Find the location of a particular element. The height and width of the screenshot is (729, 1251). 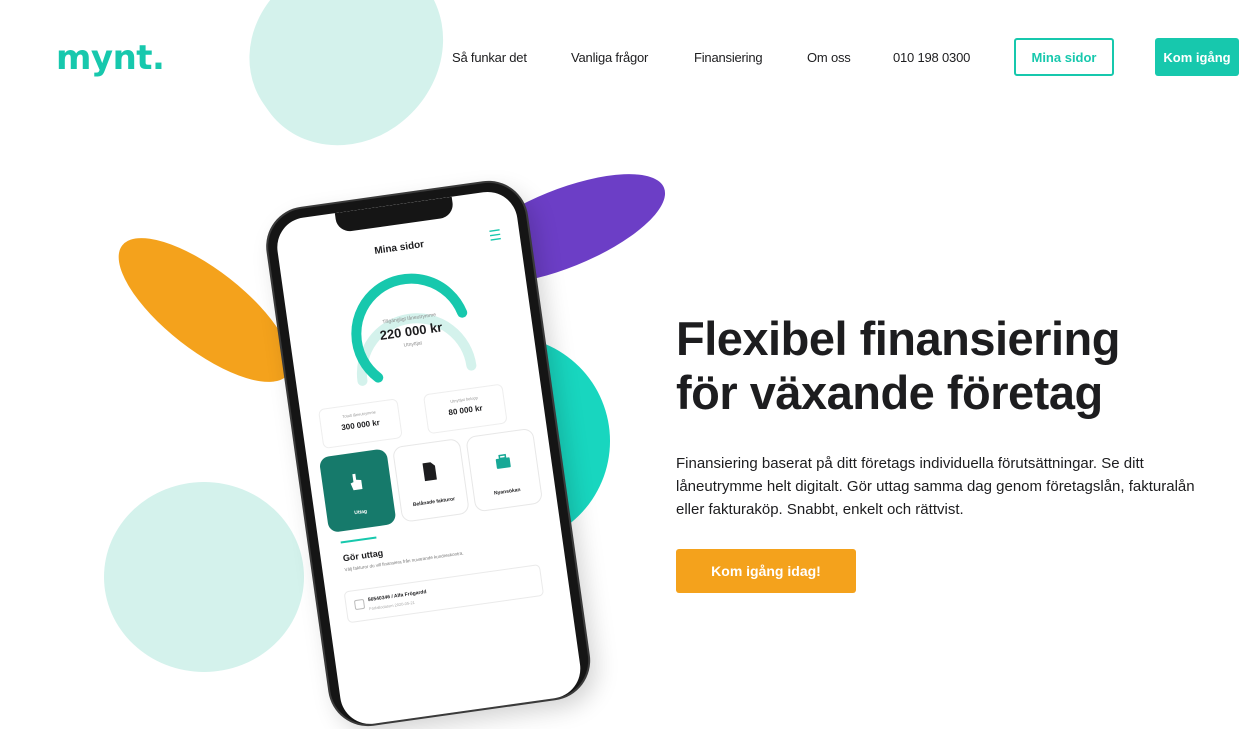

menu-icon: ☰ is located at coordinates (495, 235).